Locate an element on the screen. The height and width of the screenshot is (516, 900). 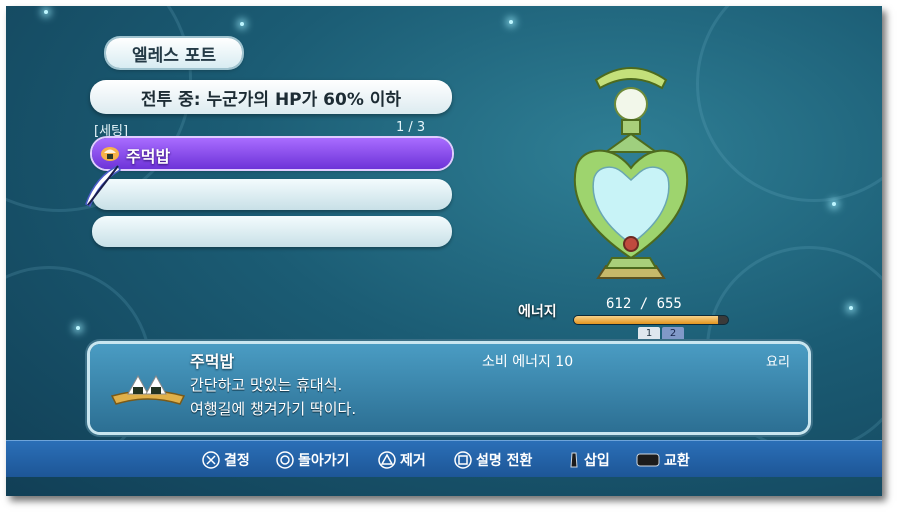
touchpad-icon is located at coordinates (648, 460).